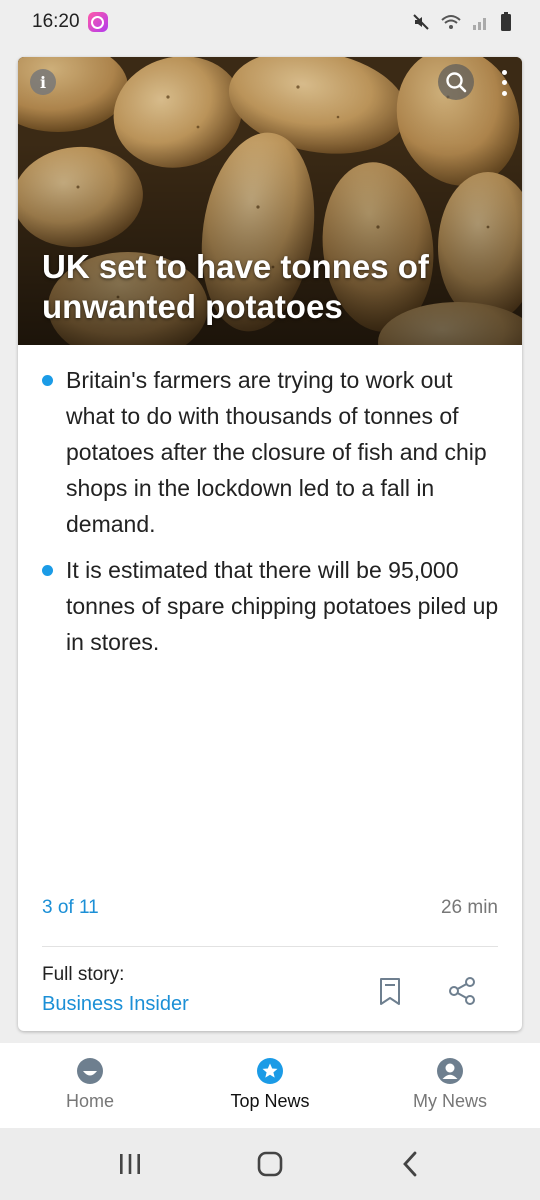  What do you see at coordinates (506, 21) in the screenshot?
I see `battery-icon` at bounding box center [506, 21].